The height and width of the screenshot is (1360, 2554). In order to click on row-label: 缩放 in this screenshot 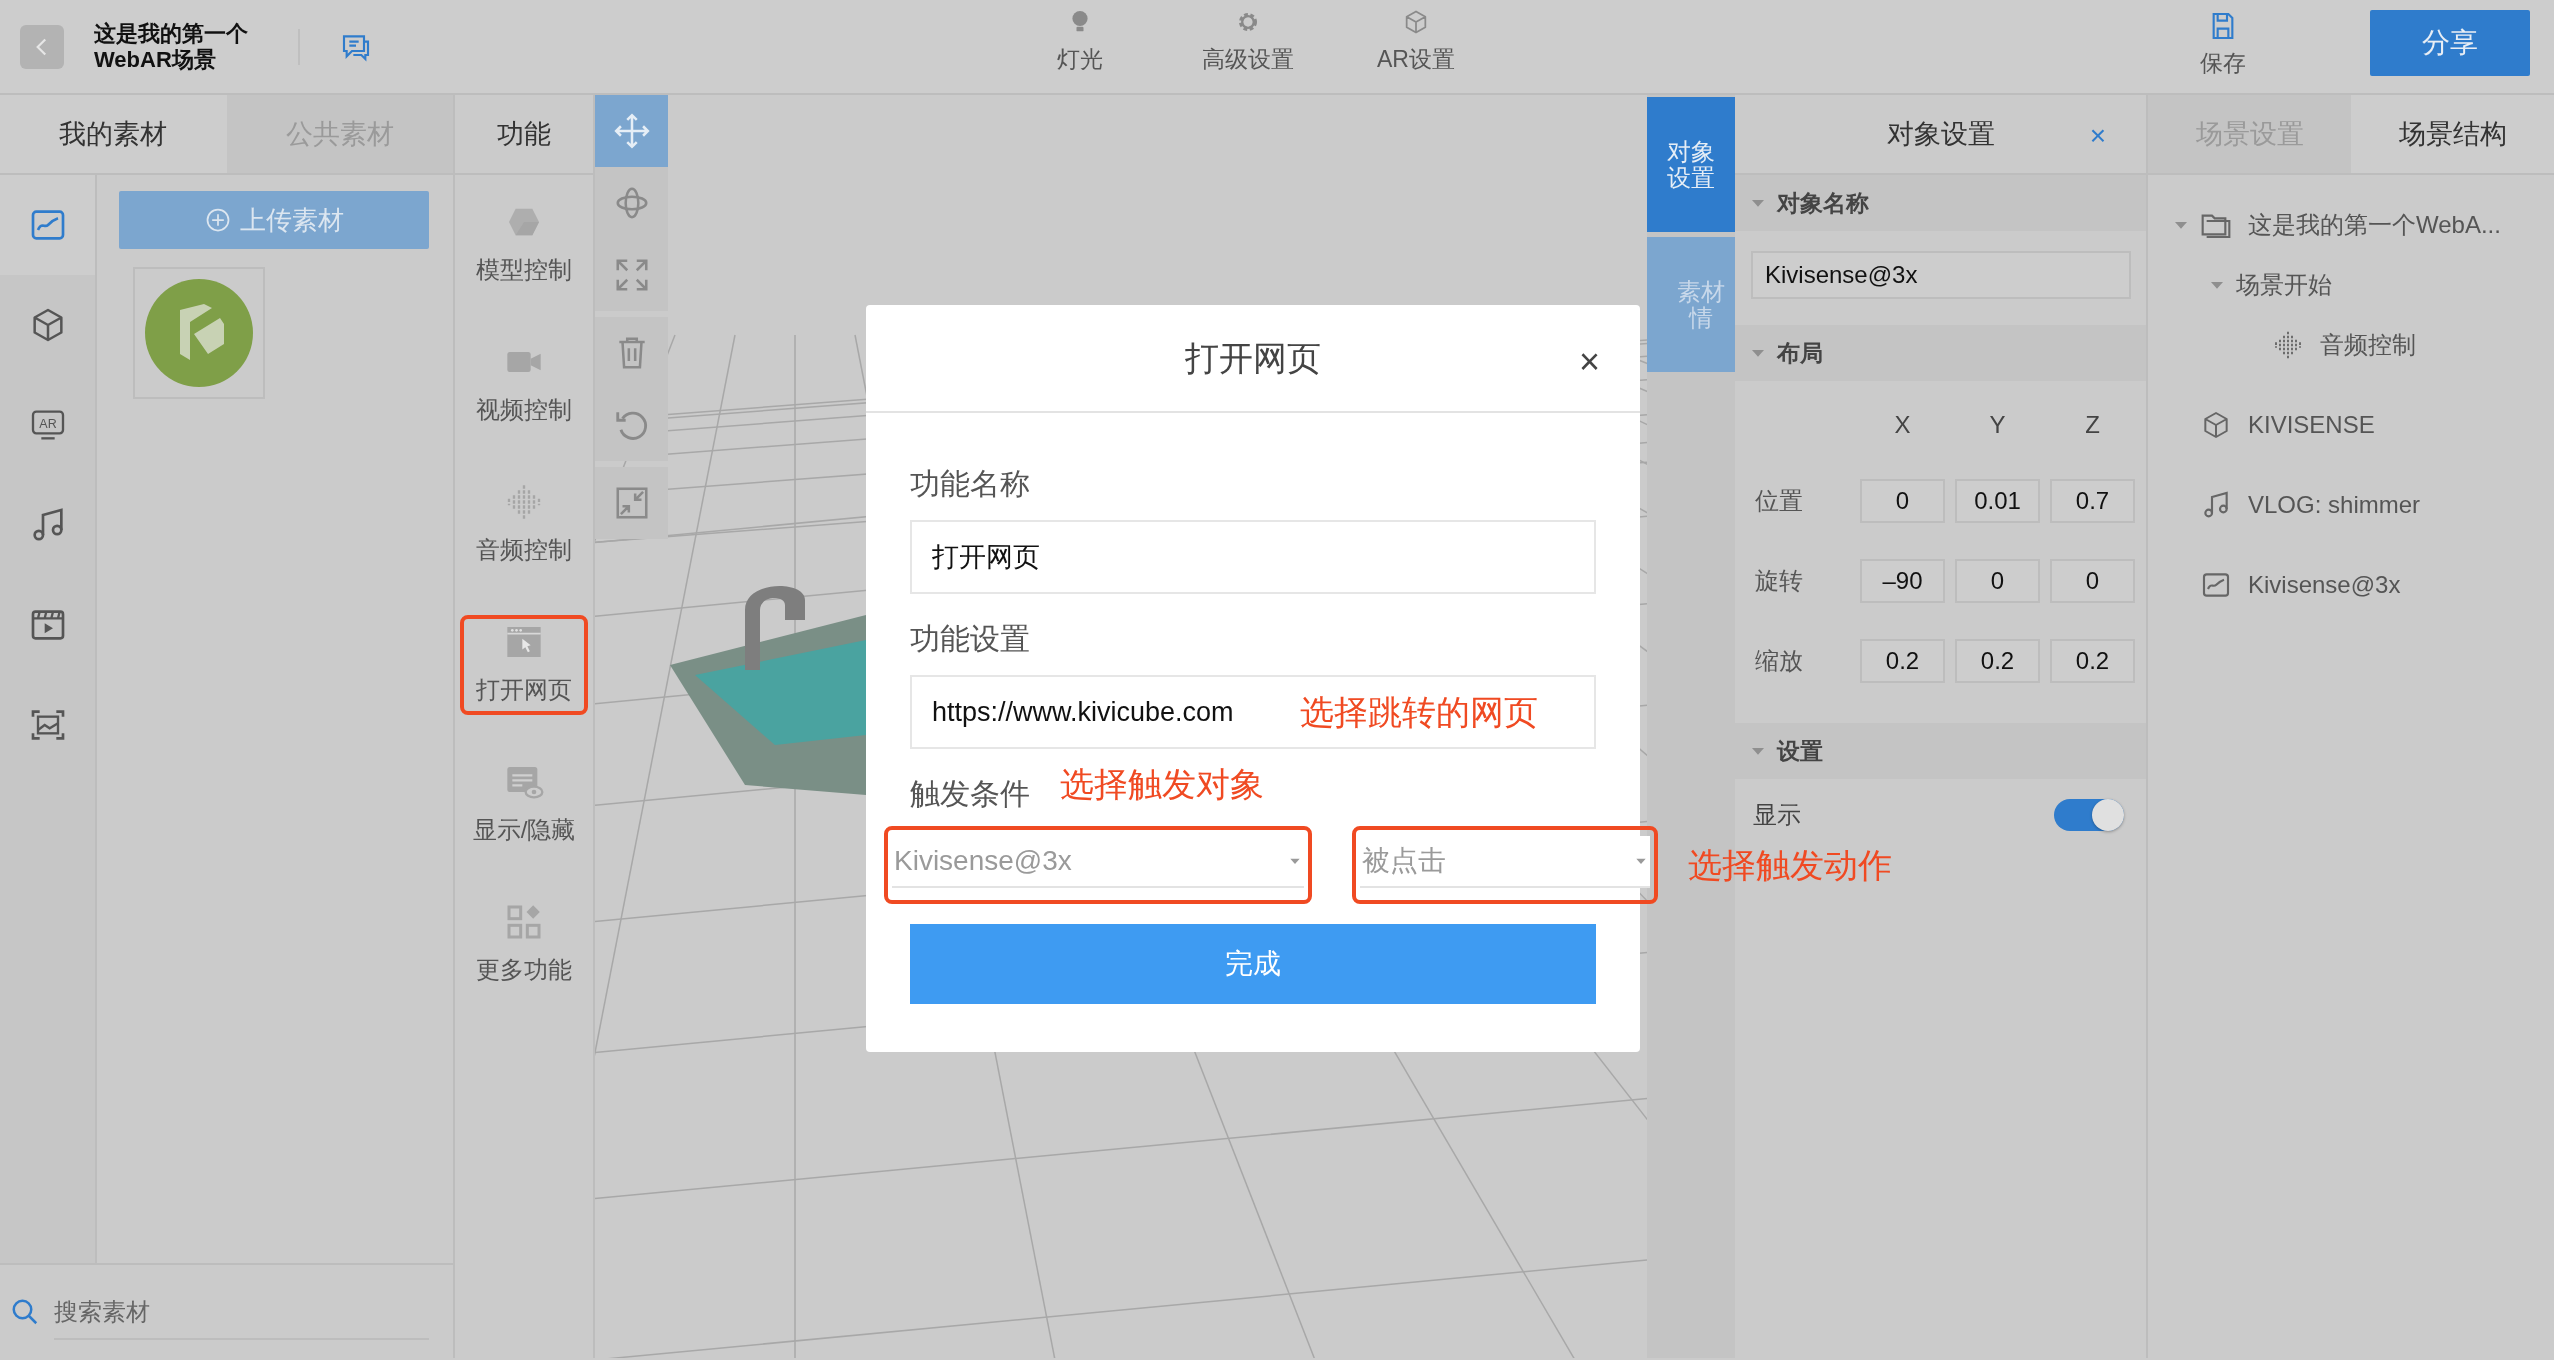, I will do `click(1779, 661)`.